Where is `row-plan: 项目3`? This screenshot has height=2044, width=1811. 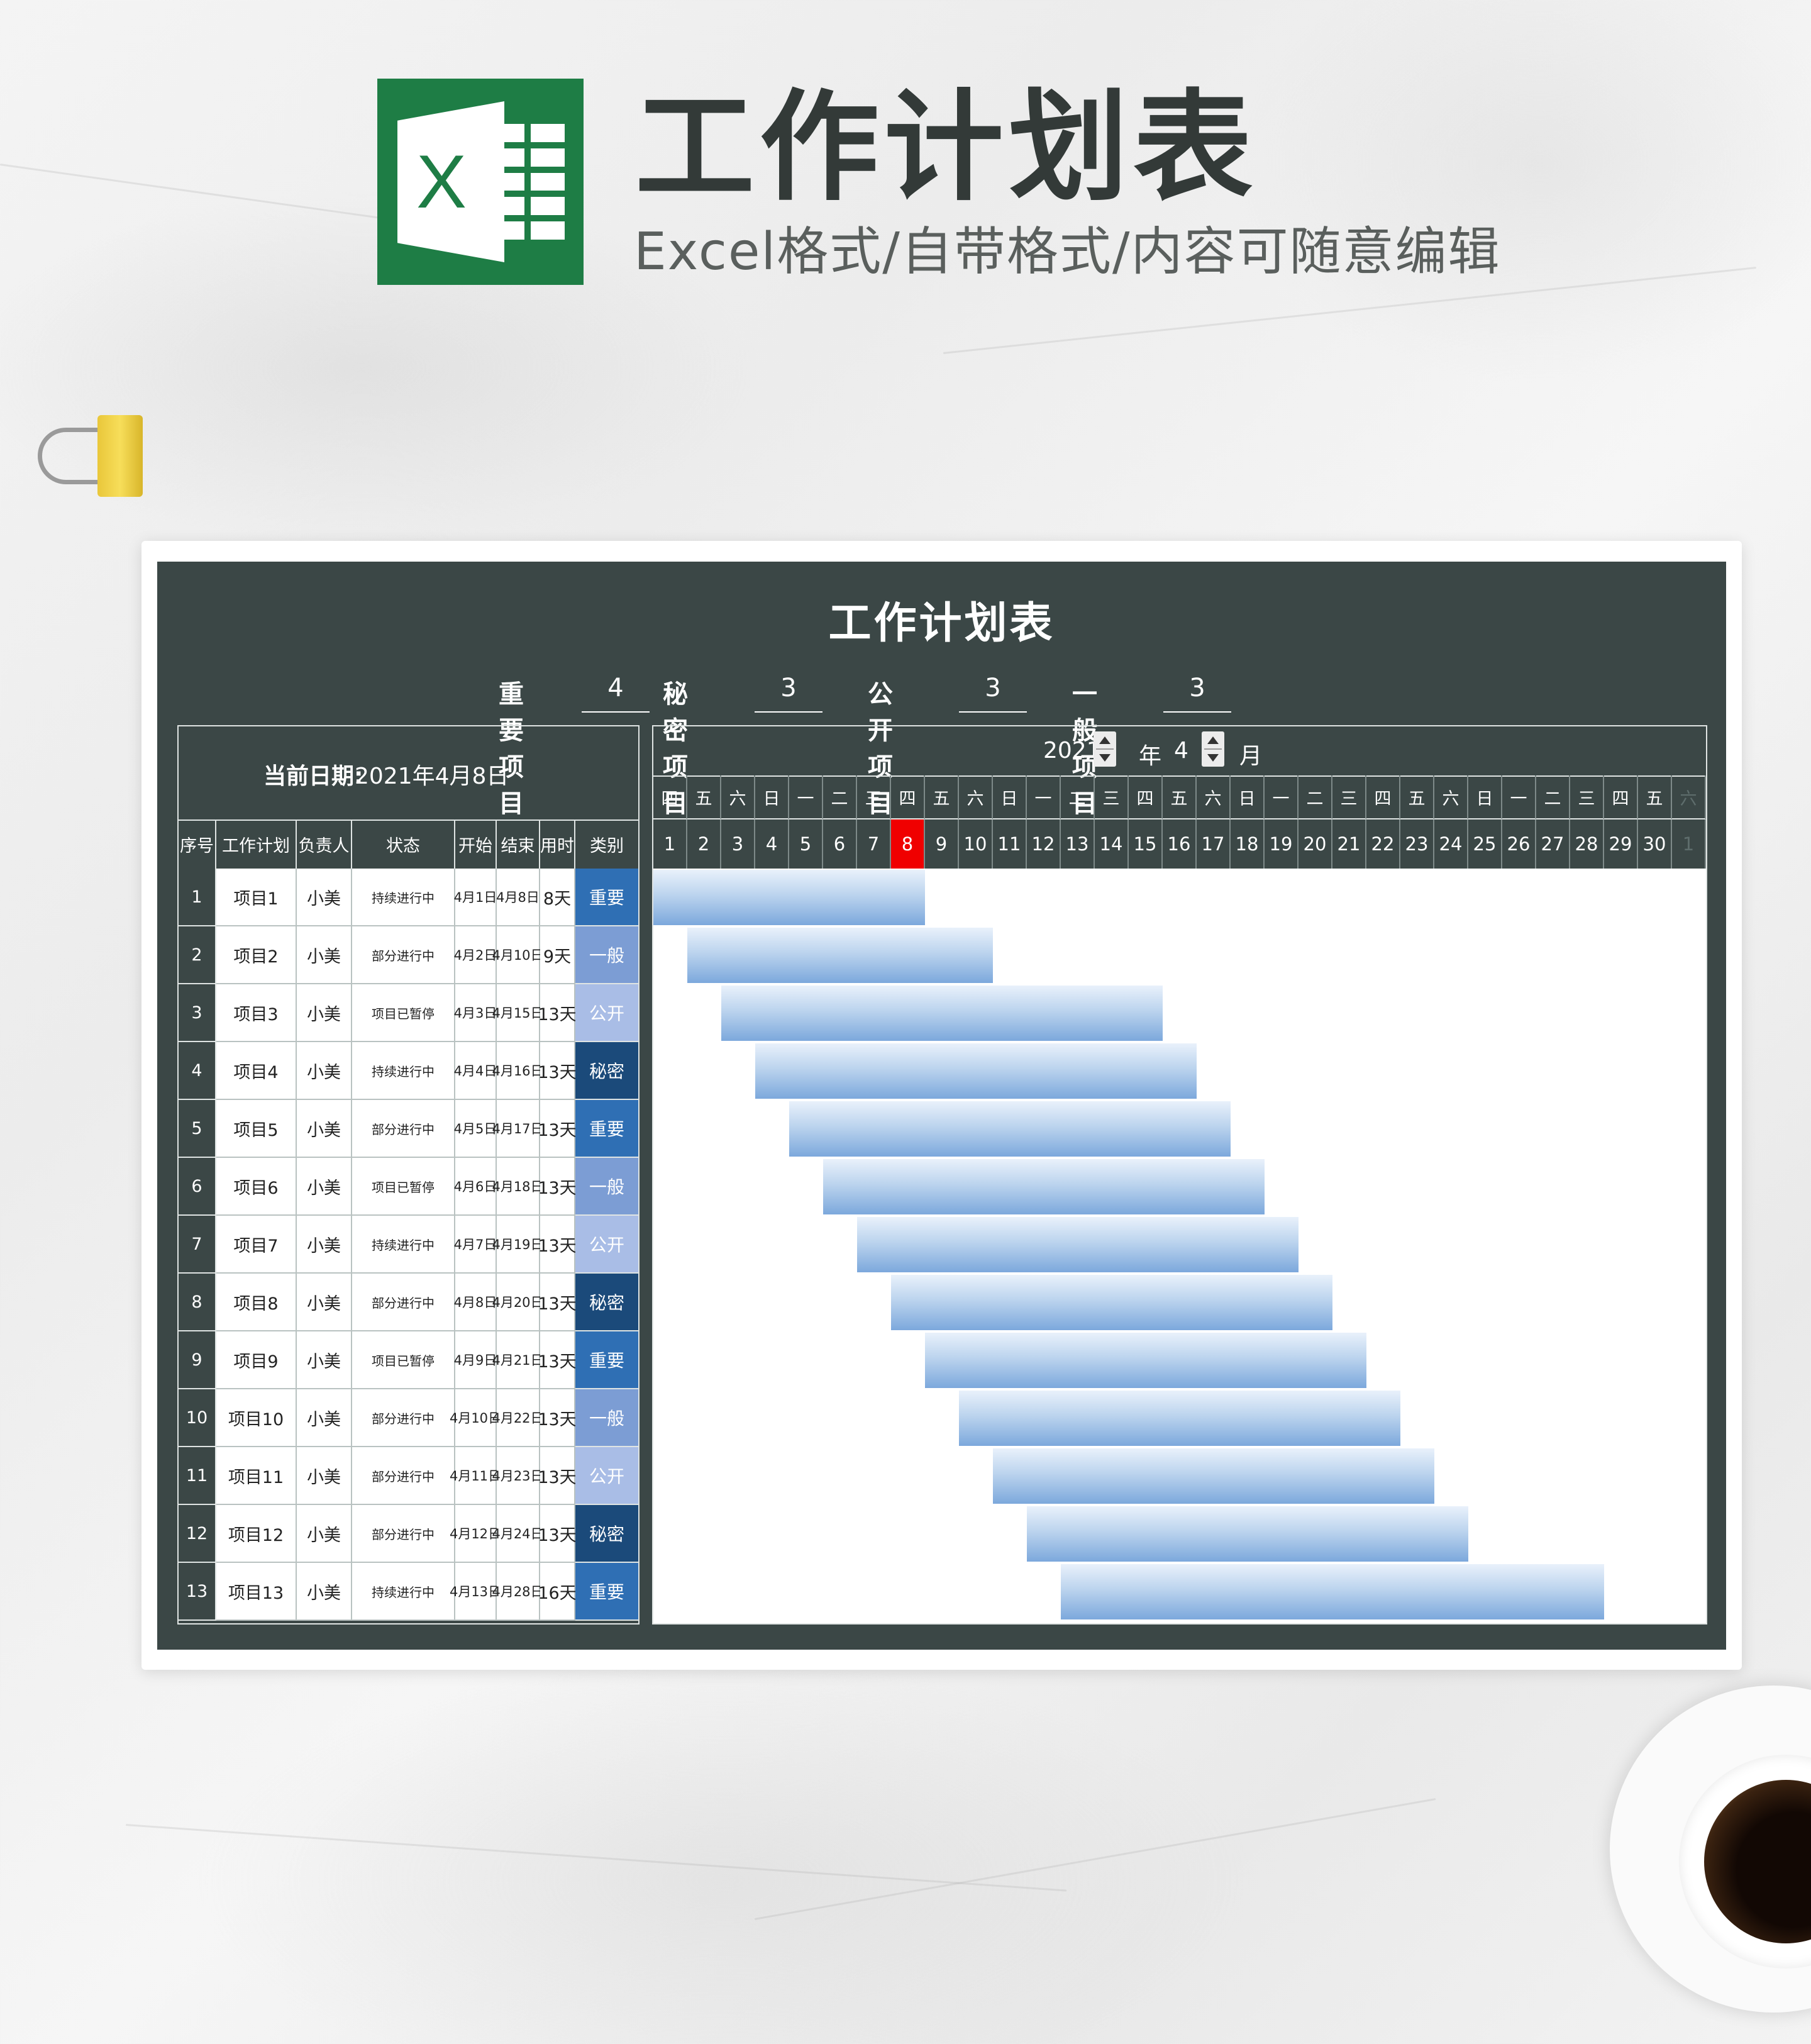 row-plan: 项目3 is located at coordinates (256, 1013).